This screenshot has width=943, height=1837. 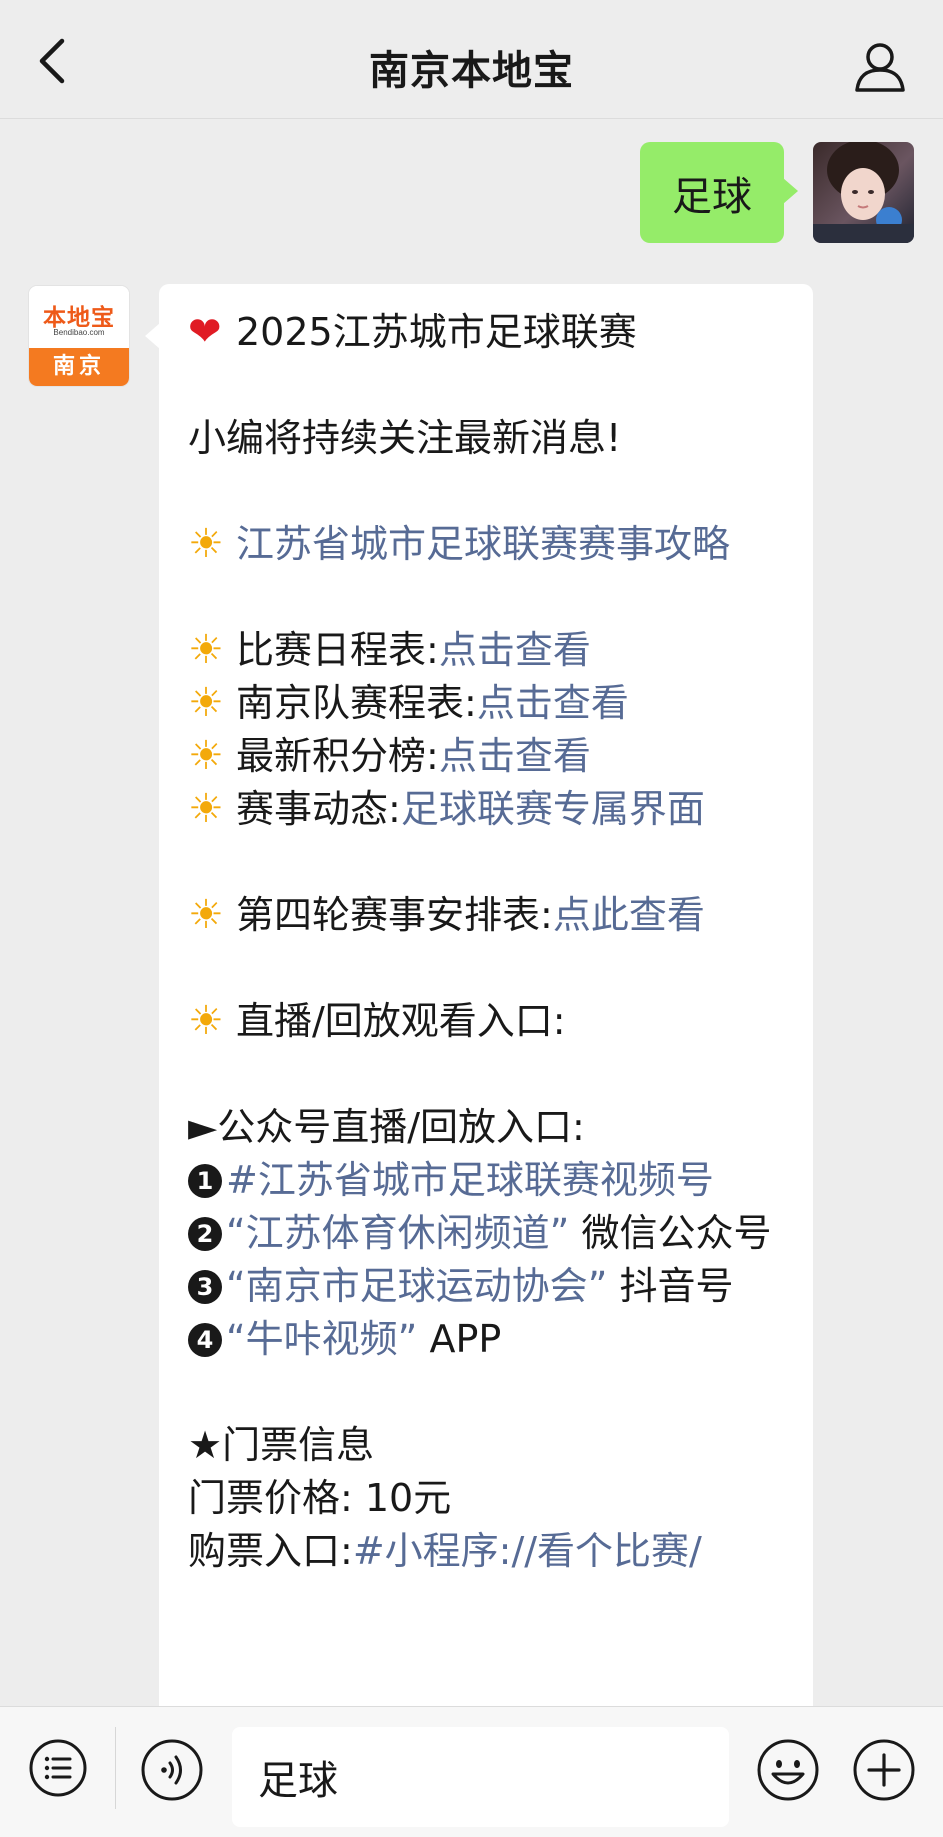 I want to click on news-line: ☀ 赛事动态:足球联赛专属界面, so click(x=493, y=809).